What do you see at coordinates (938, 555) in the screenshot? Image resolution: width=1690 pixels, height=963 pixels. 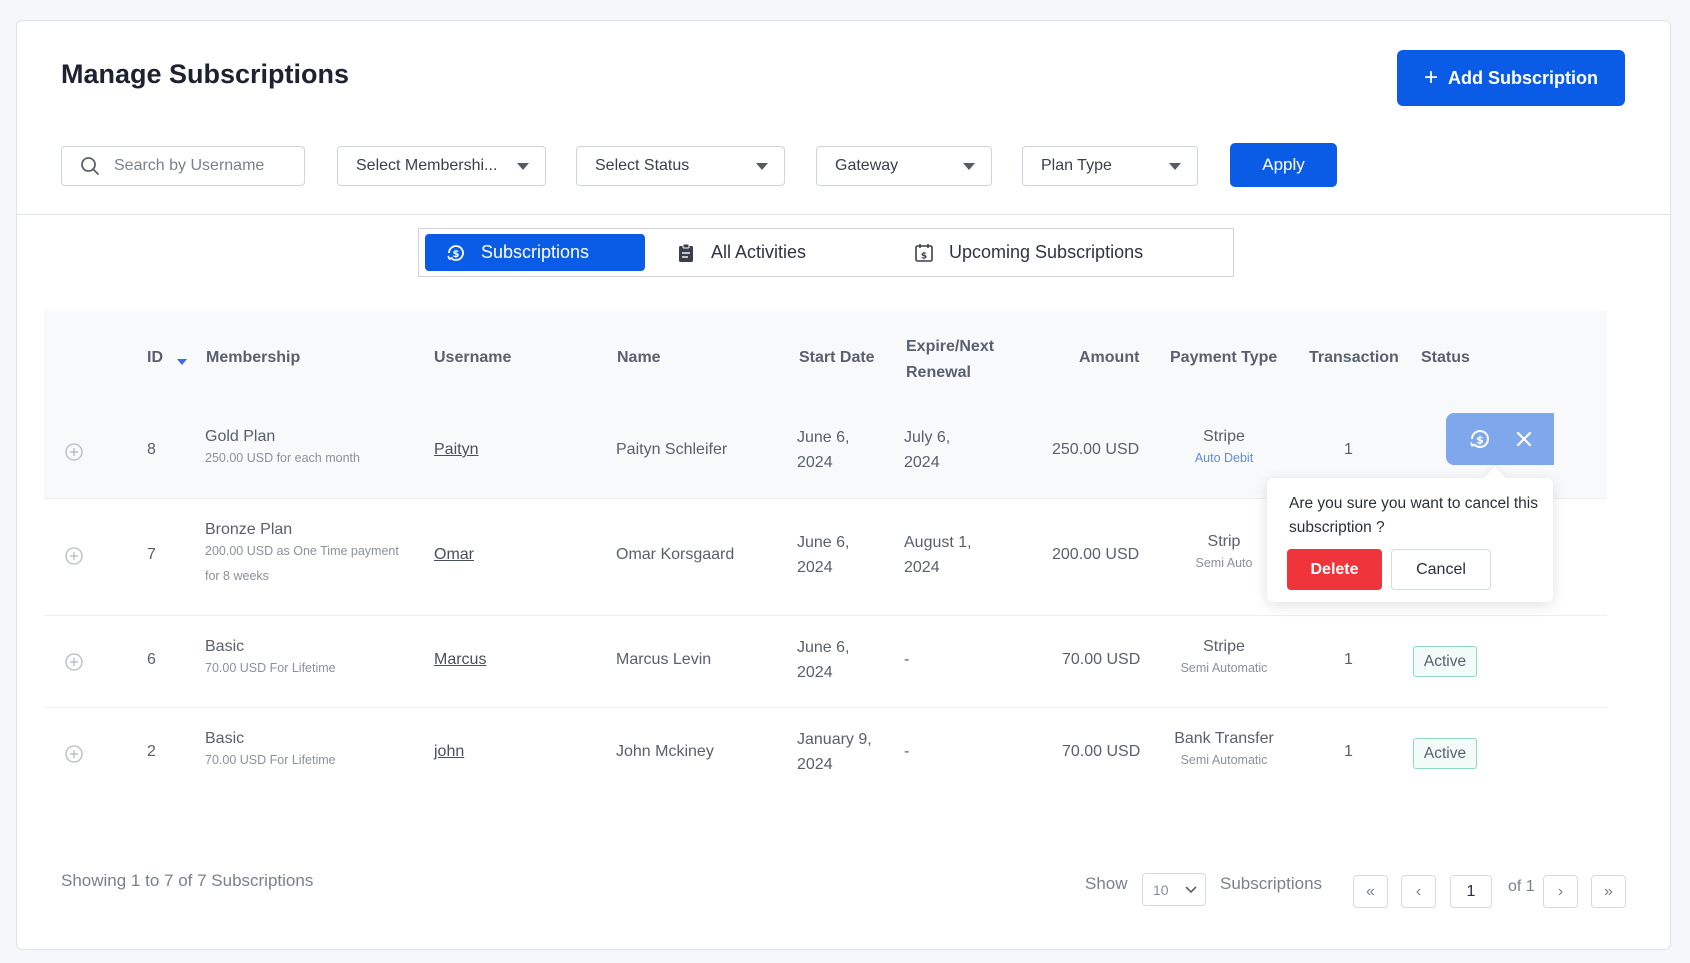 I see `cell-expire-date: August 1, 2024` at bounding box center [938, 555].